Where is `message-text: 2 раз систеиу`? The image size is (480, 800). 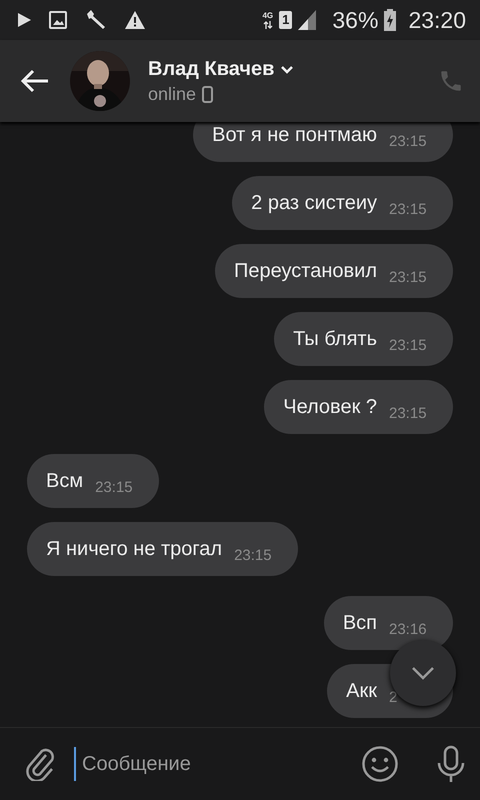 message-text: 2 раз систеиу is located at coordinates (314, 203).